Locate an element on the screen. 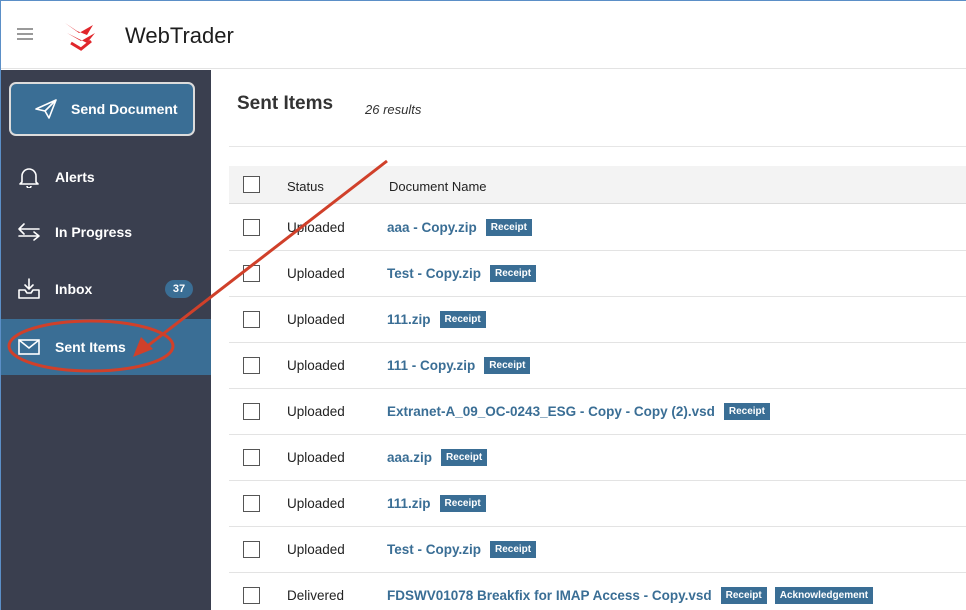 This screenshot has width=966, height=610. webtrader-logo is located at coordinates (80, 37).